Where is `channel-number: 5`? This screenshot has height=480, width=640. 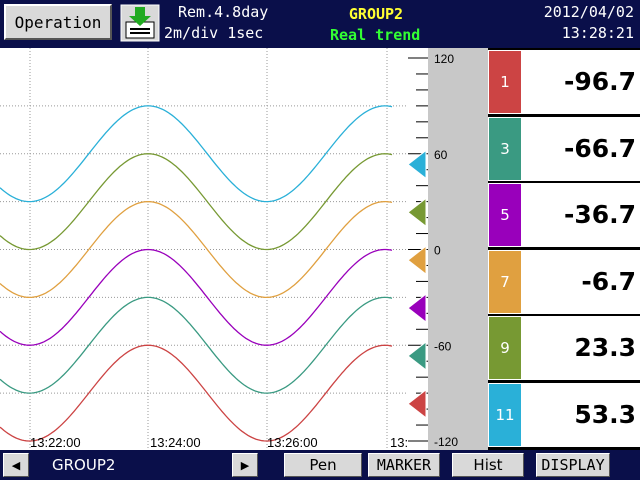 channel-number: 5 is located at coordinates (505, 215).